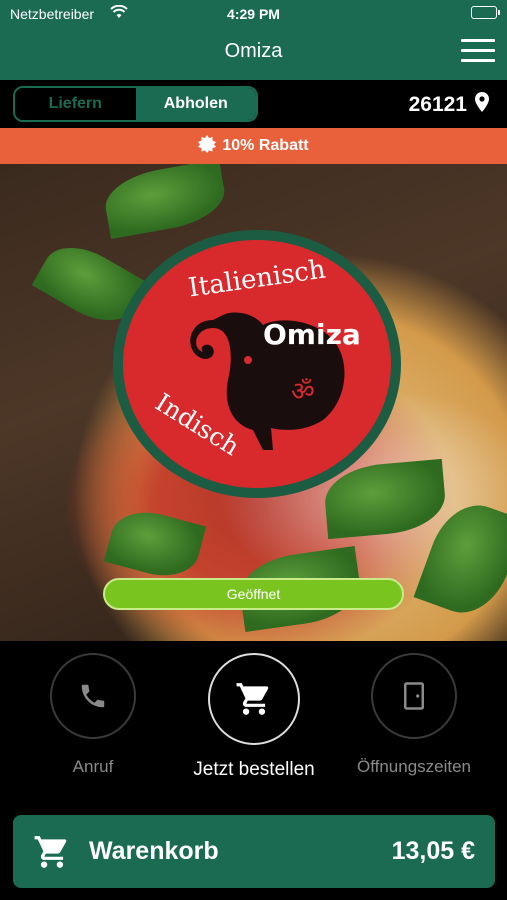 This screenshot has height=900, width=507. What do you see at coordinates (265, 145) in the screenshot?
I see `discount-text: 10% Rabatt` at bounding box center [265, 145].